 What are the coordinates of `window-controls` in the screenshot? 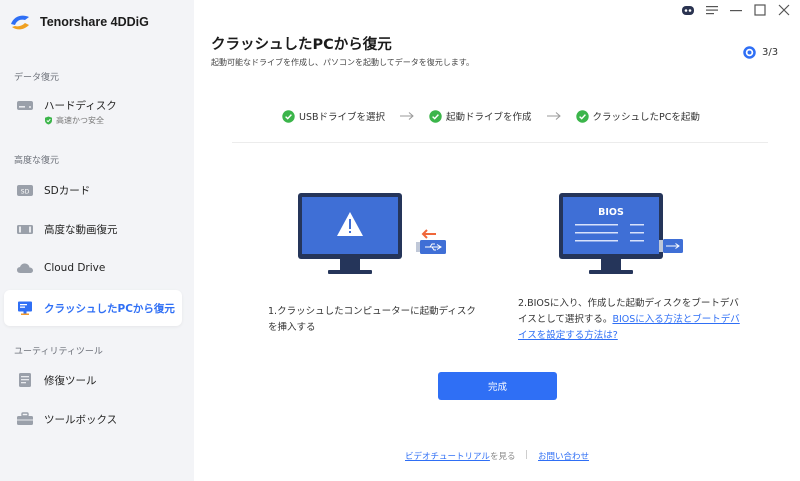 It's located at (736, 10).